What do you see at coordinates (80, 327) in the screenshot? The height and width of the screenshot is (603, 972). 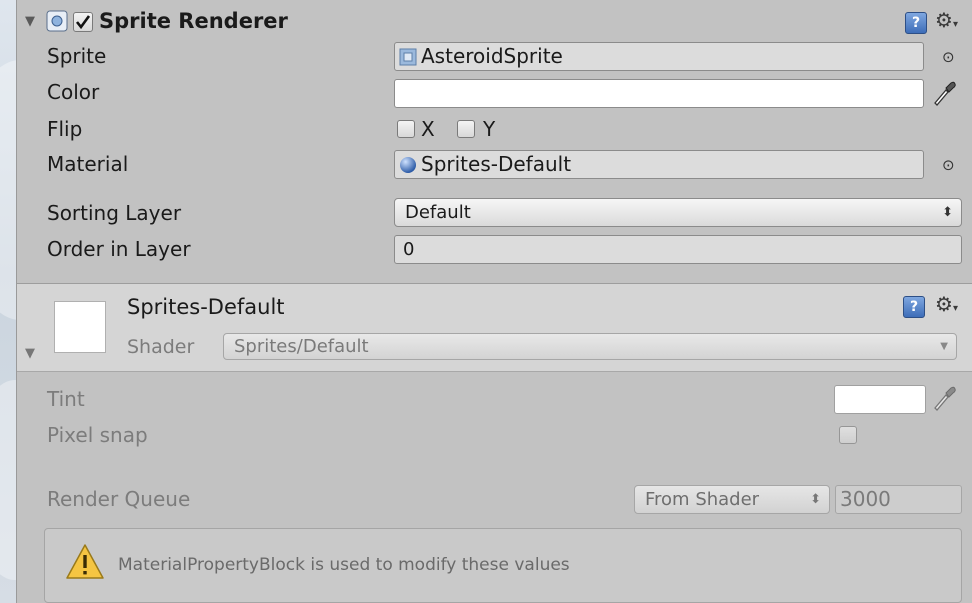 I see `material-preview-thumbnail` at bounding box center [80, 327].